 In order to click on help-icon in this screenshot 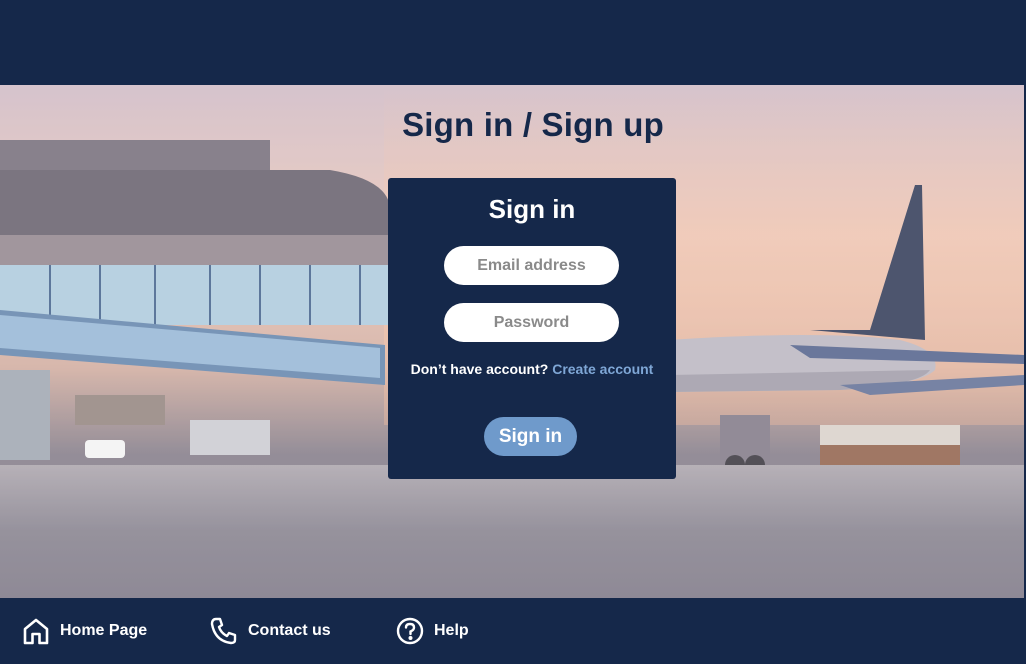, I will do `click(410, 631)`.